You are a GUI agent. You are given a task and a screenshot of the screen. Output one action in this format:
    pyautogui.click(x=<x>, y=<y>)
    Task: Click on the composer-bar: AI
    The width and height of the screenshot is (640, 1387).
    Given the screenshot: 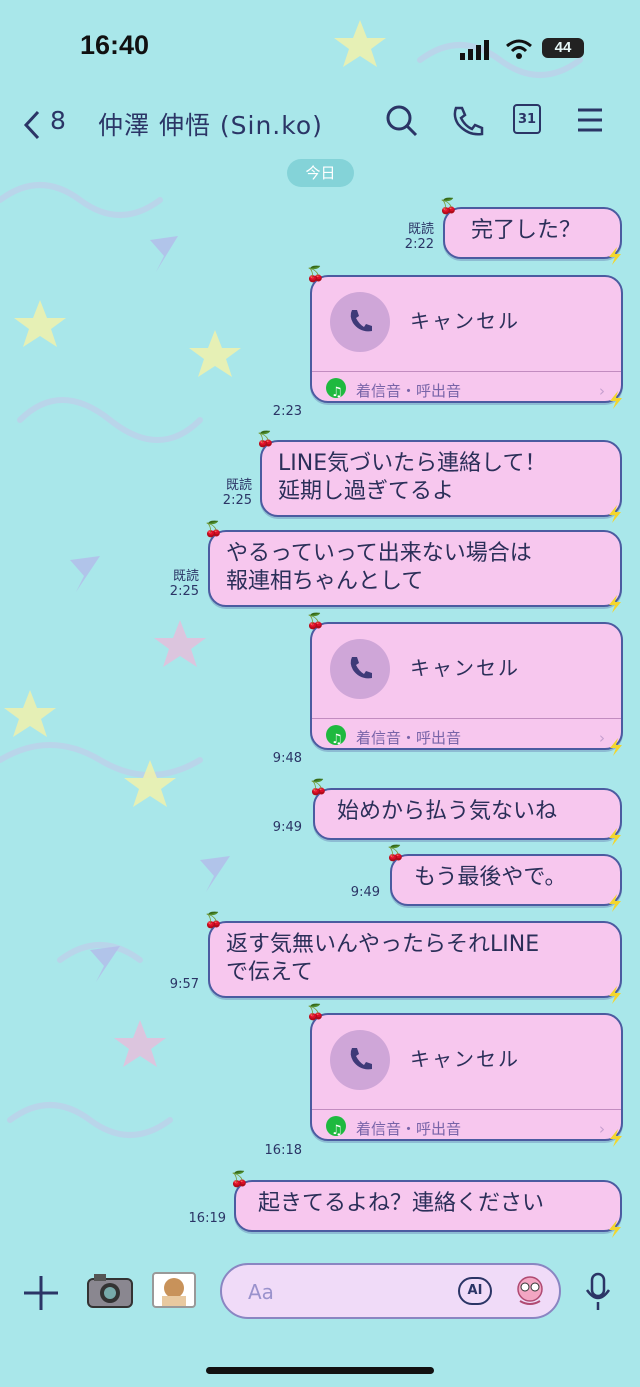 What is the action you would take?
    pyautogui.click(x=320, y=1316)
    